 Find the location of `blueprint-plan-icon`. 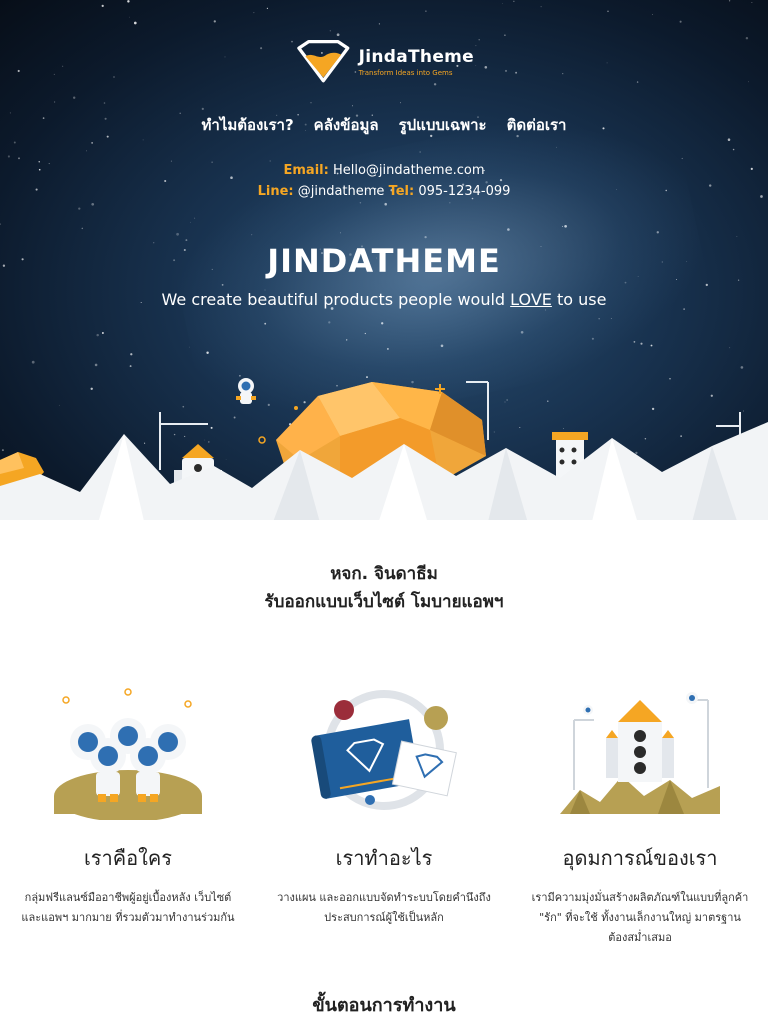

blueprint-plan-icon is located at coordinates (384, 750).